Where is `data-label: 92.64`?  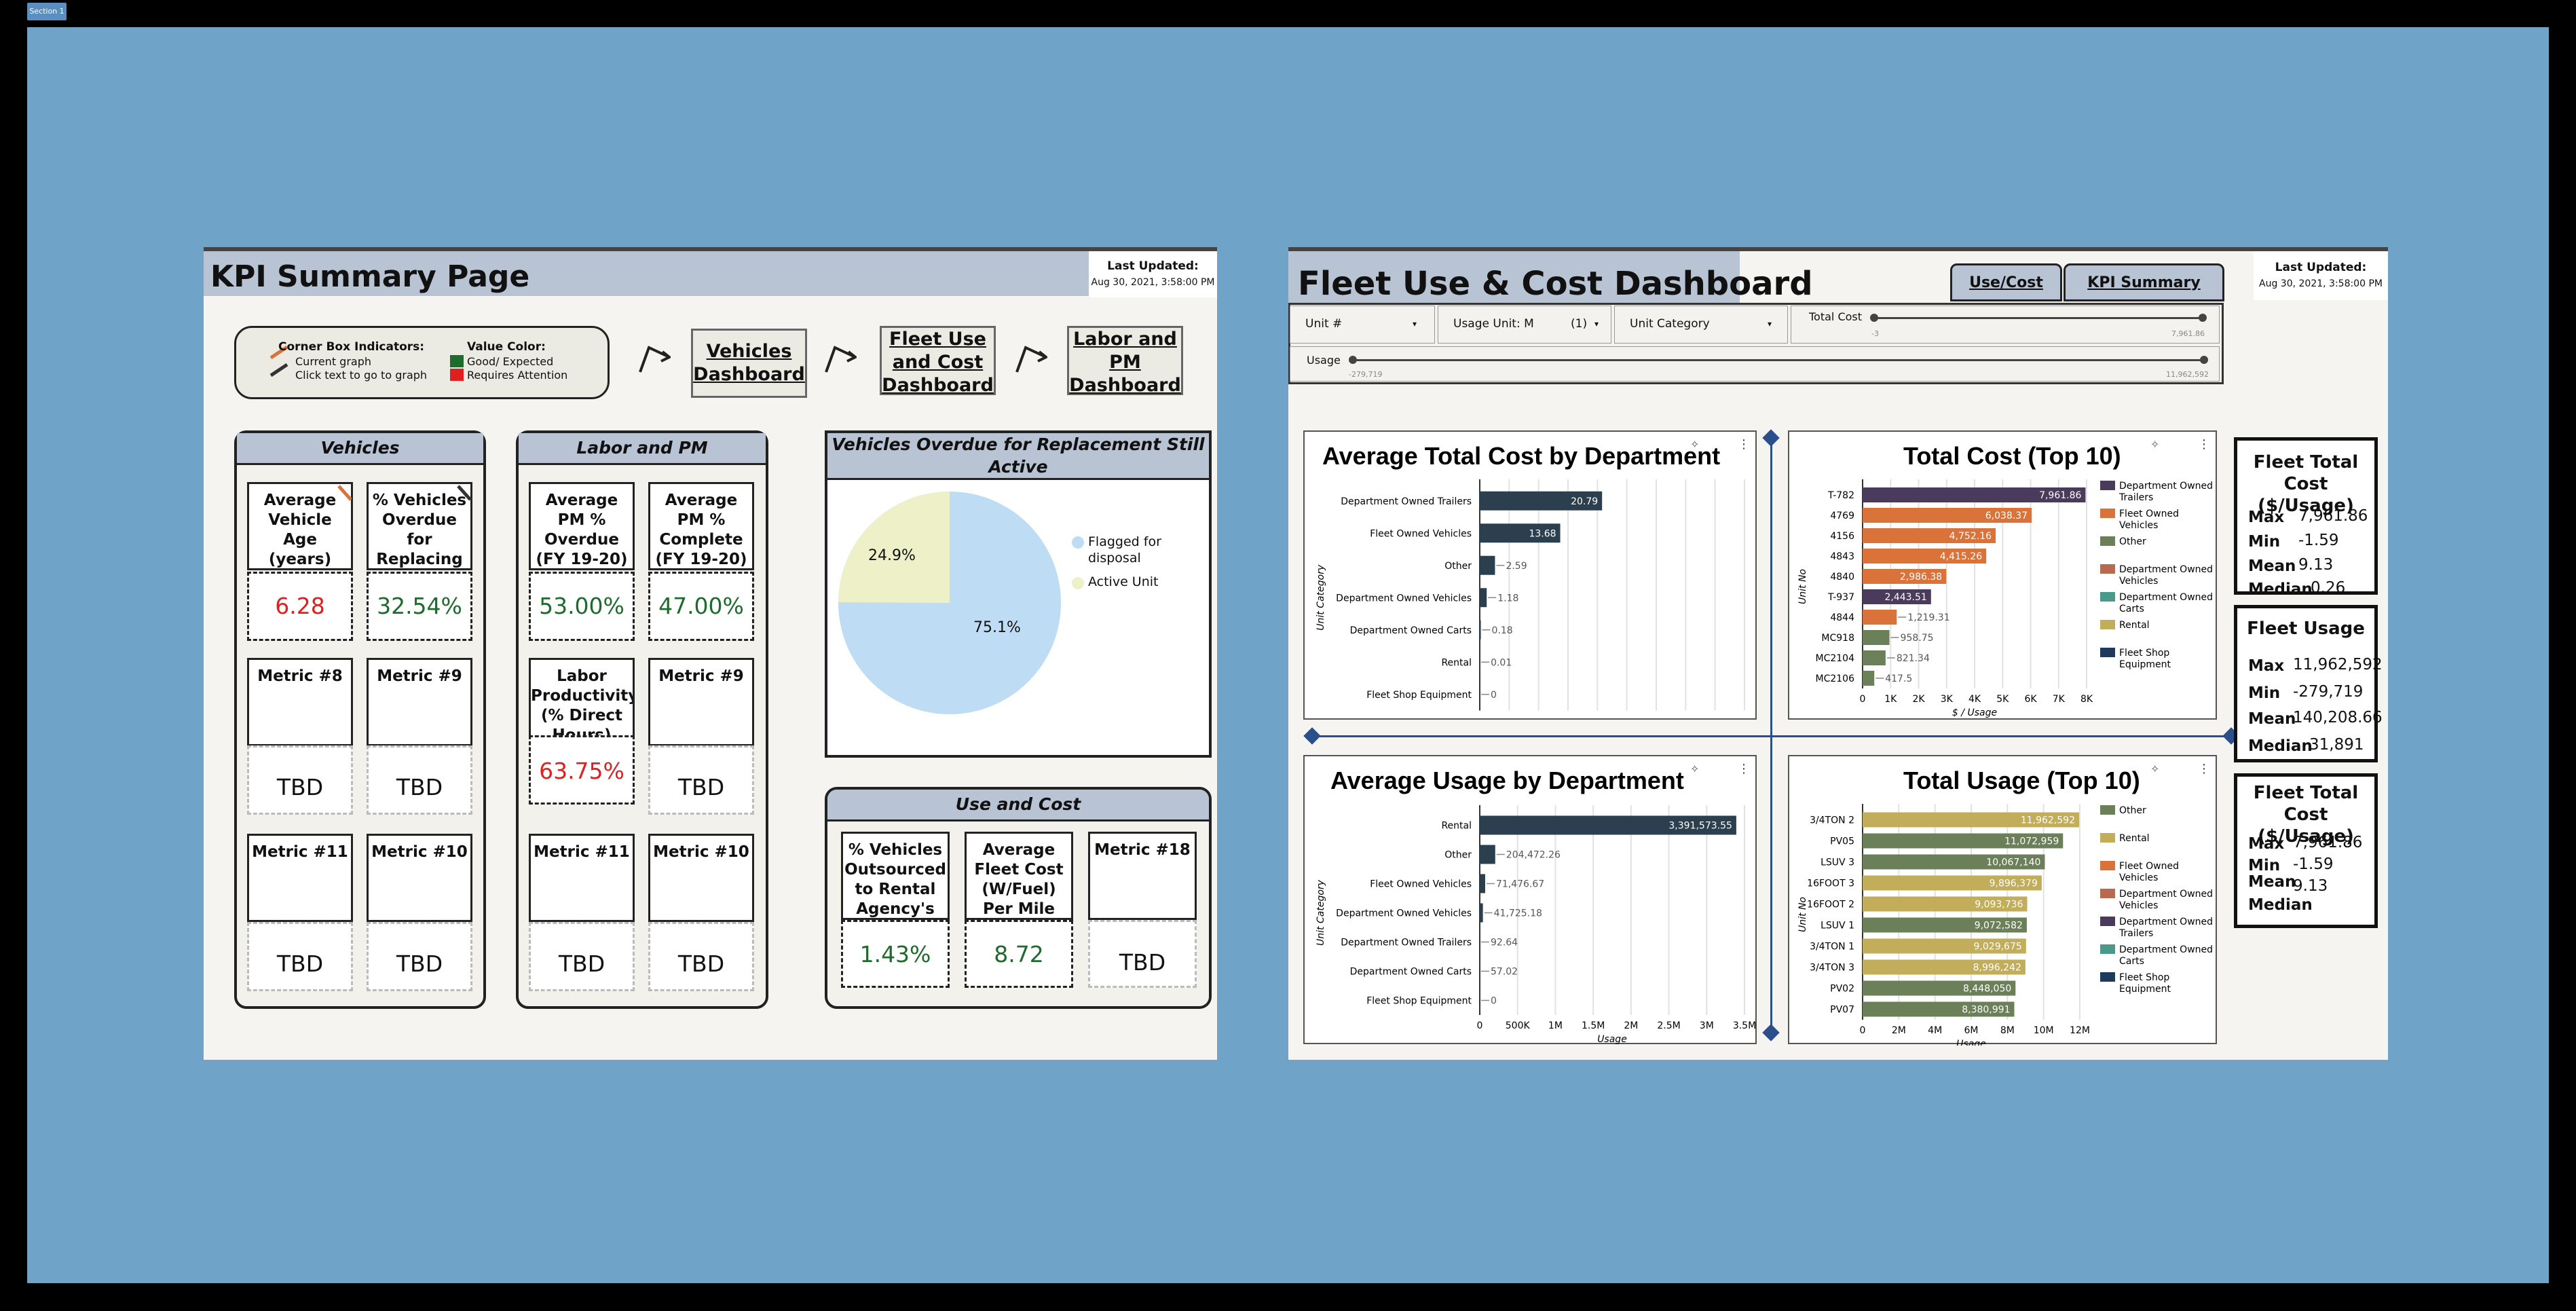 data-label: 92.64 is located at coordinates (1505, 943).